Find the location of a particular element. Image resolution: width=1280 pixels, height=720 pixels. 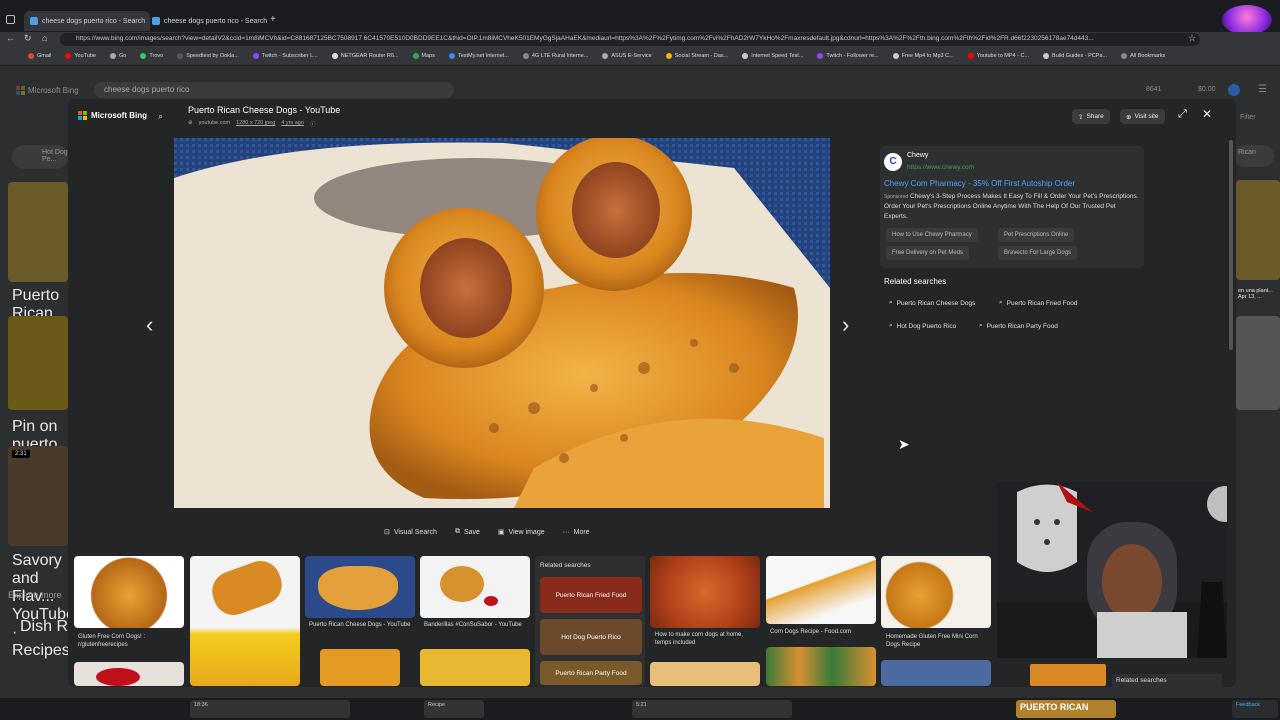

related-search-item: ⌕ Puerto Rican Cheese Dogs is located at coordinates (932, 303).